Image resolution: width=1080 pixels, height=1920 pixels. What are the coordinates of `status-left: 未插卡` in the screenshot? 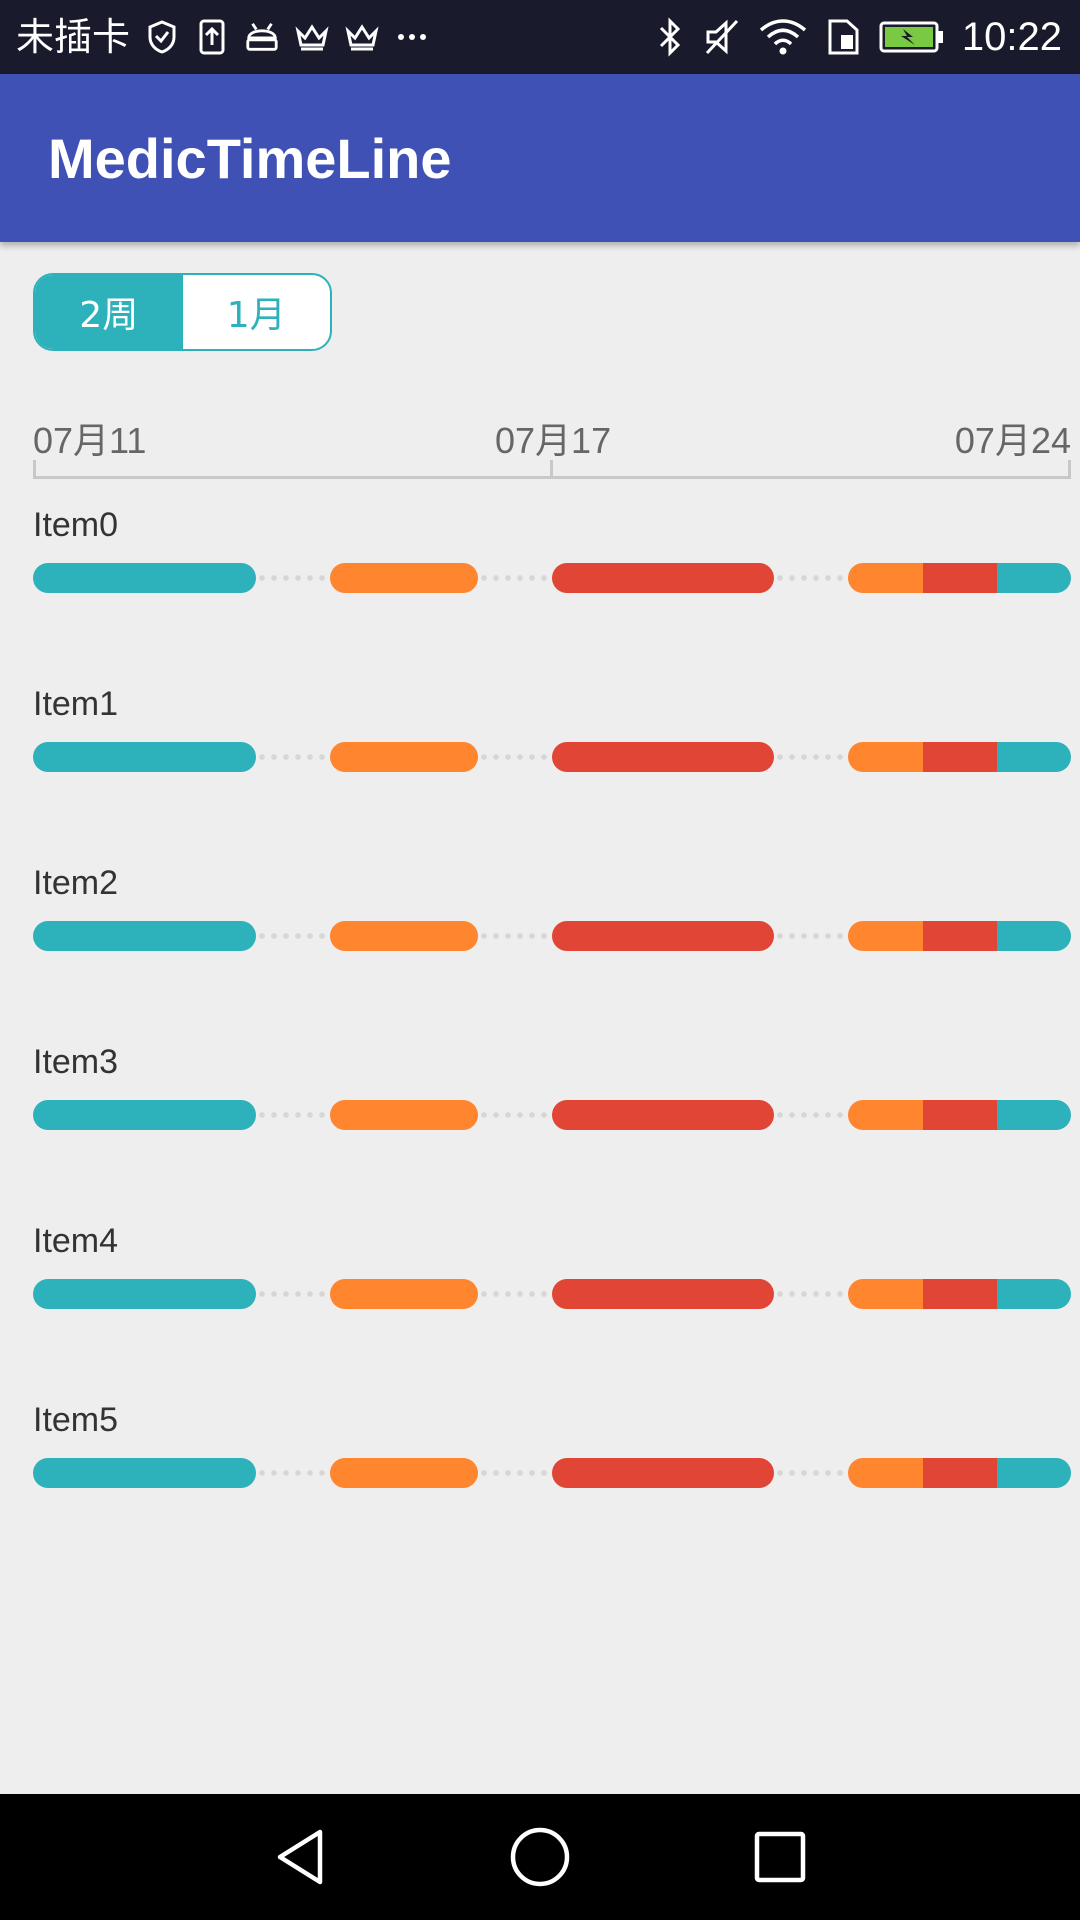 It's located at (223, 37).